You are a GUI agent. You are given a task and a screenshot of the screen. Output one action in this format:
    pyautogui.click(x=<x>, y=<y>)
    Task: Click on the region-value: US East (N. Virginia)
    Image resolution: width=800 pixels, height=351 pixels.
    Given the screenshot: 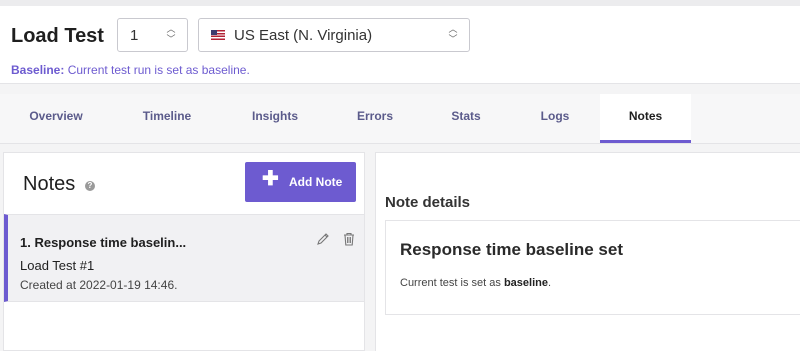 What is the action you would take?
    pyautogui.click(x=303, y=35)
    